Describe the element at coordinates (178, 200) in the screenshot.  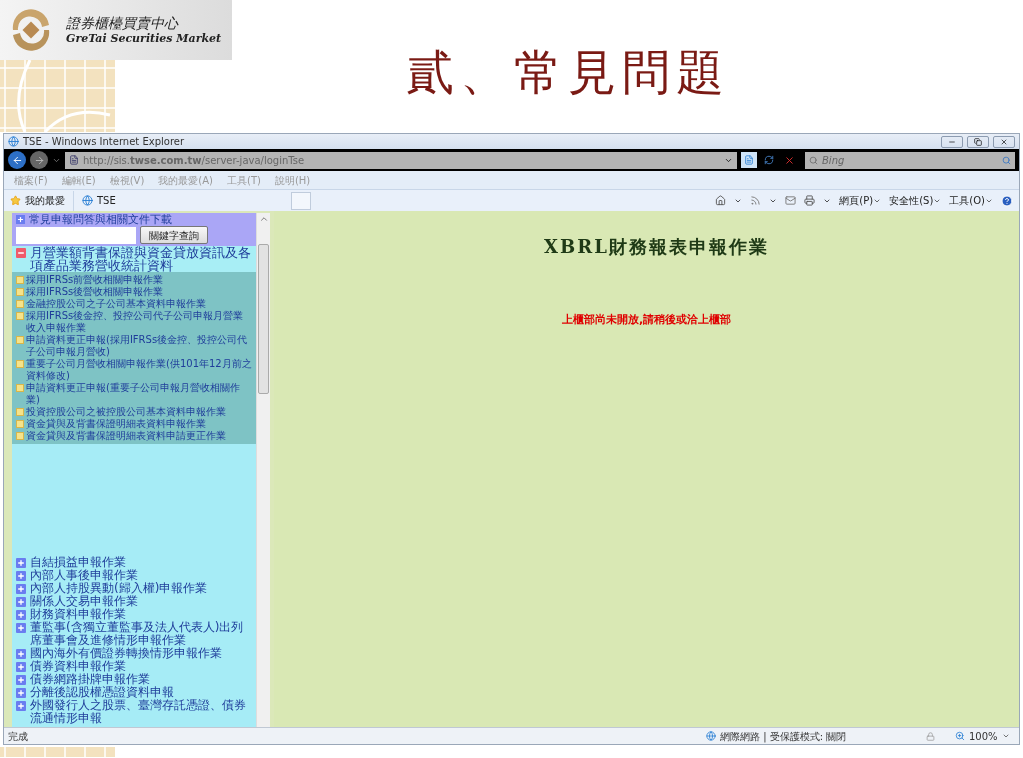
I see `browser-tab: TSE` at that location.